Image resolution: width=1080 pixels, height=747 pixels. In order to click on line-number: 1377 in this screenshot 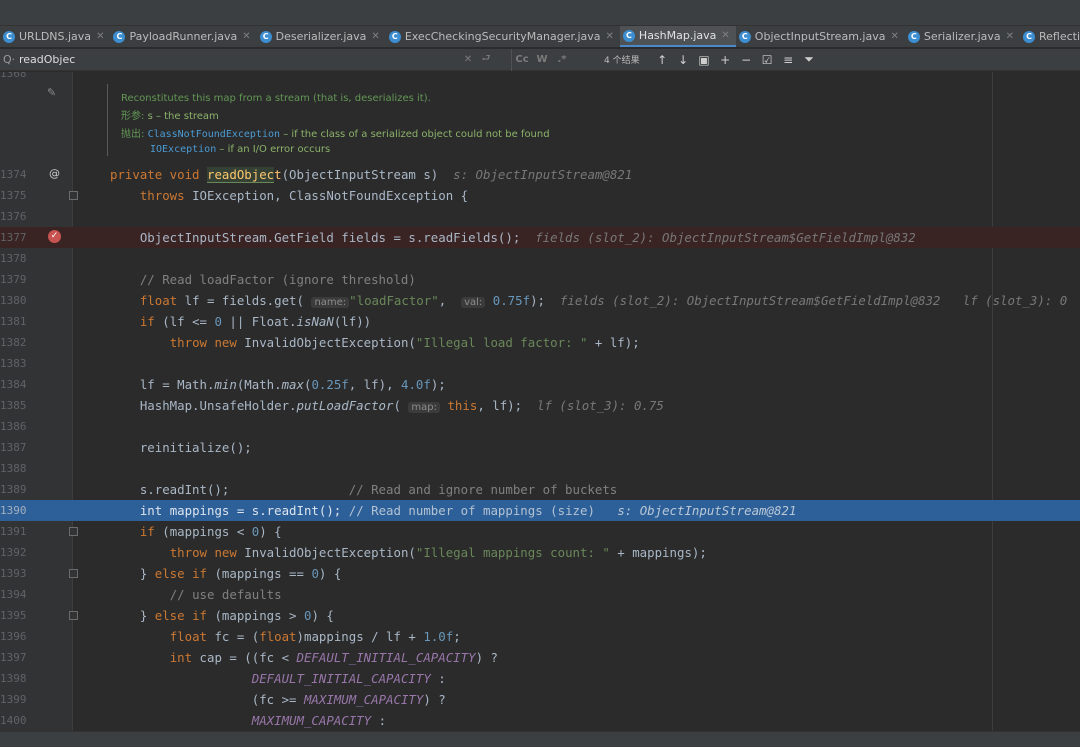, I will do `click(13, 237)`.